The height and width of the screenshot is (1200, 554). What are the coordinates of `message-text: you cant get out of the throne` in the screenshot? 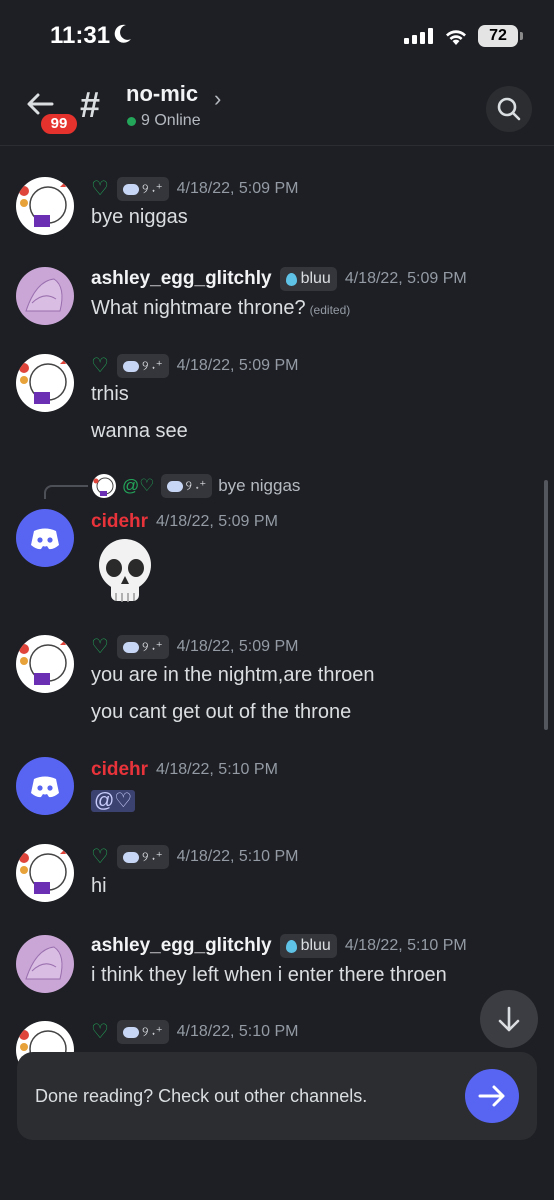 It's located at (221, 712).